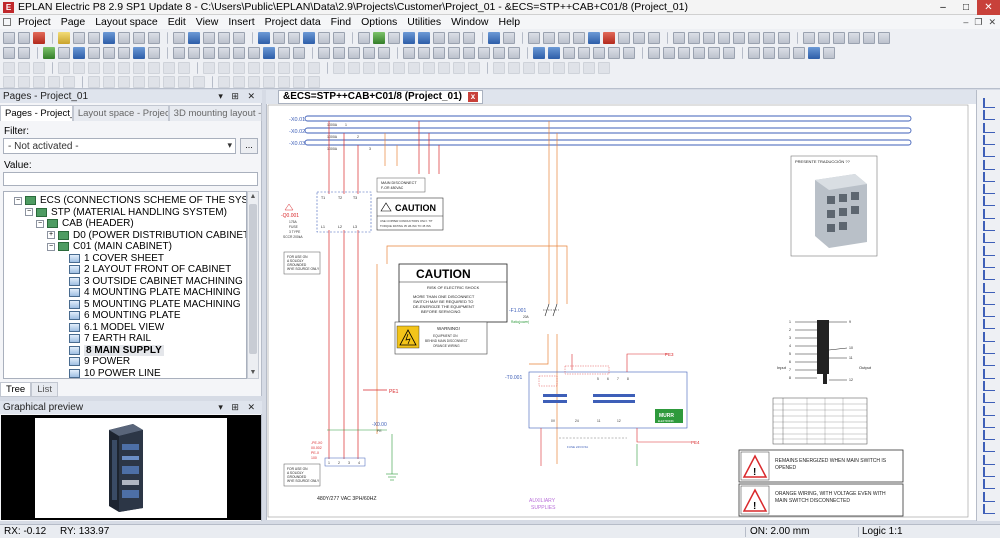  I want to click on tree-structure-item: − STP (MATERIAL HANDLING SYSTEM), so click(126, 213).